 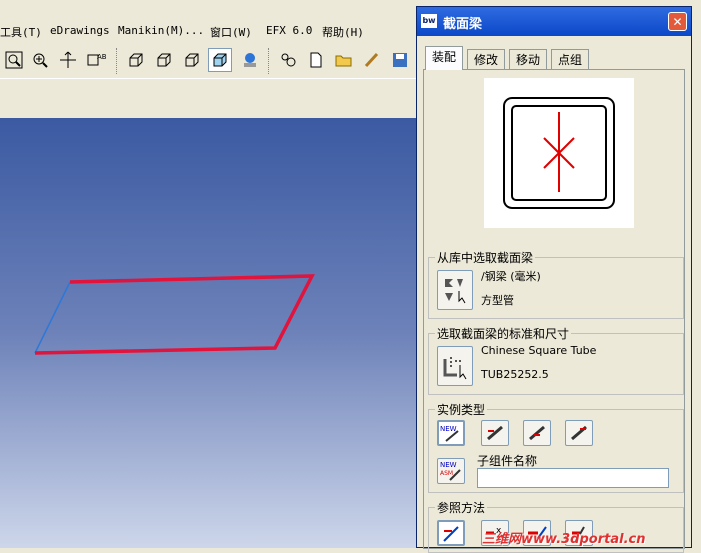 I want to click on library-path-text: /钢梁 (毫米), so click(x=511, y=276).